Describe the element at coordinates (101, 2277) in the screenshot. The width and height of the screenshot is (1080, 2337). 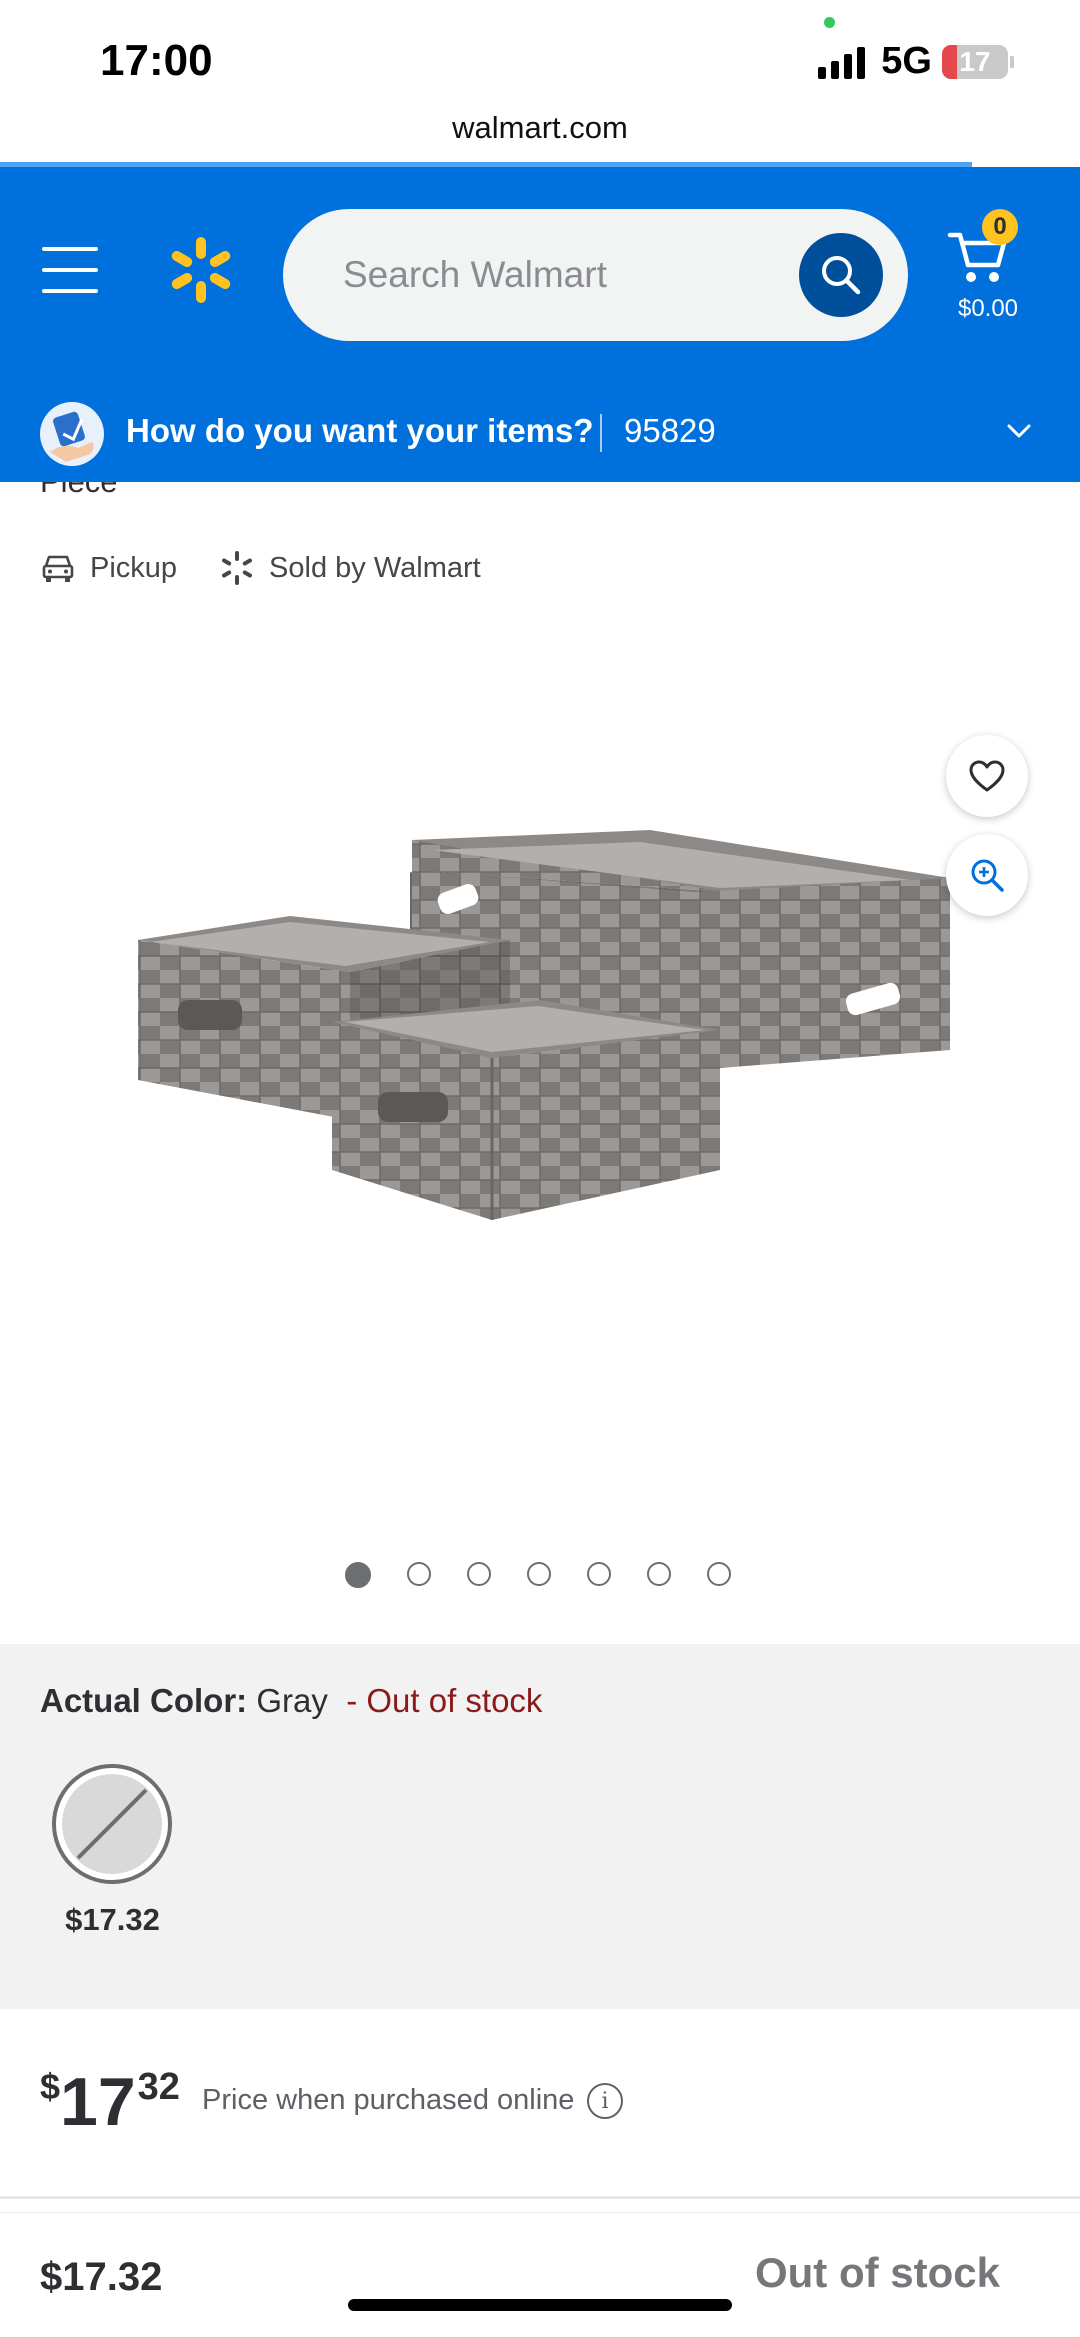
I see `sticky-price: $17.32` at that location.